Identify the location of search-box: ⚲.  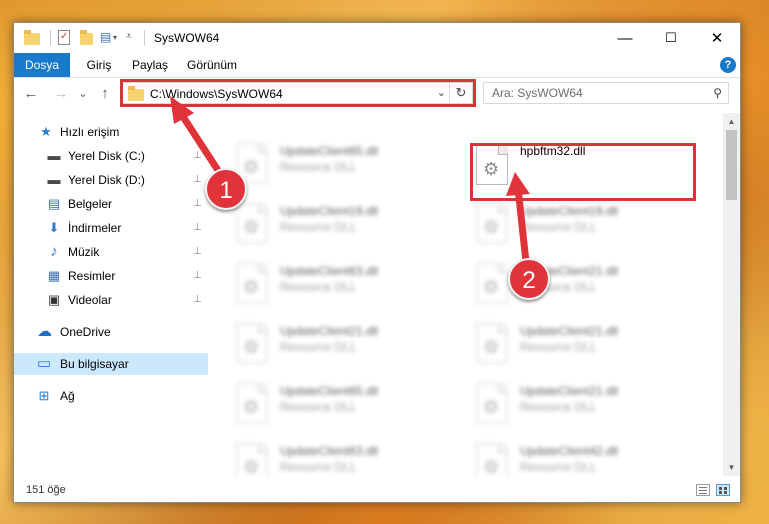
(606, 93).